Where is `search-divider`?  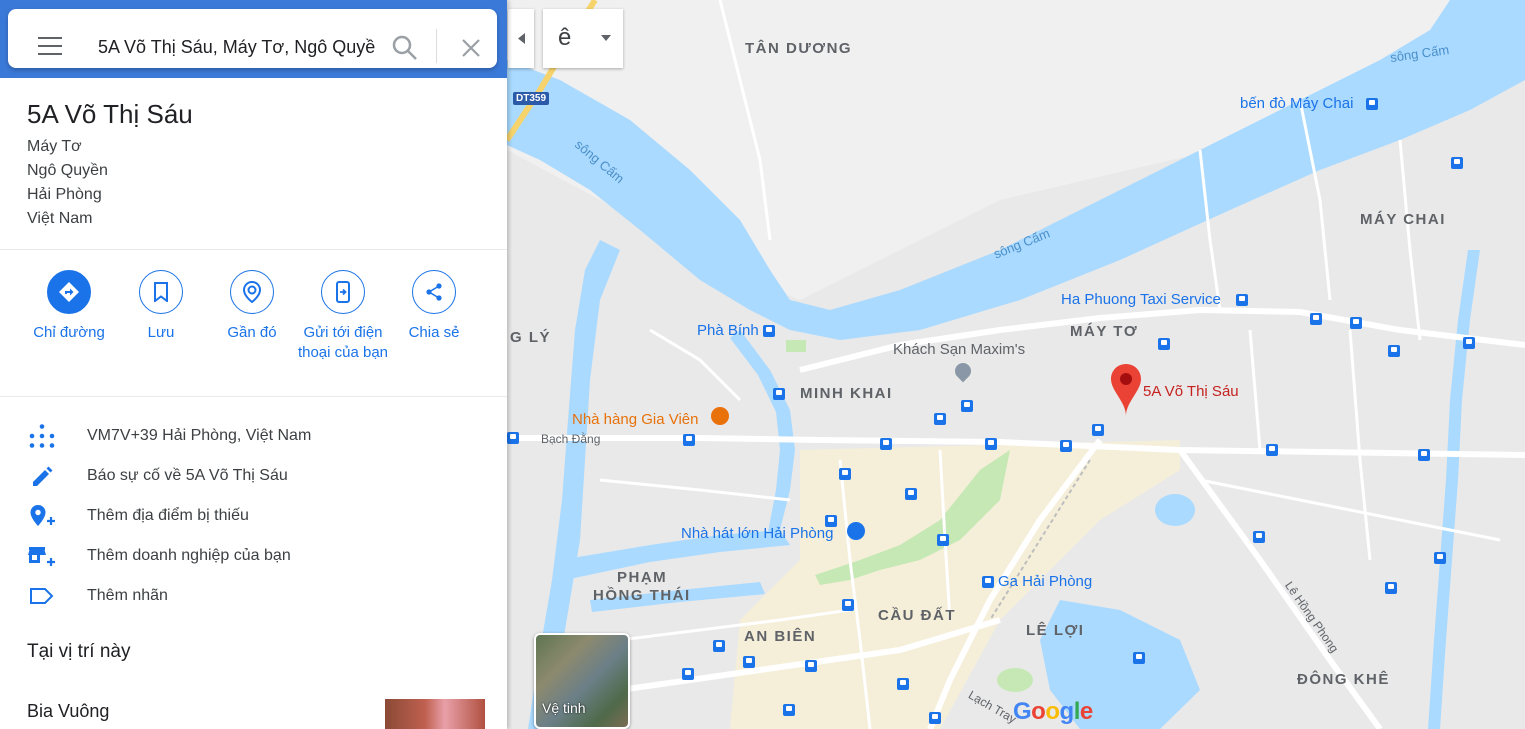
search-divider is located at coordinates (436, 46).